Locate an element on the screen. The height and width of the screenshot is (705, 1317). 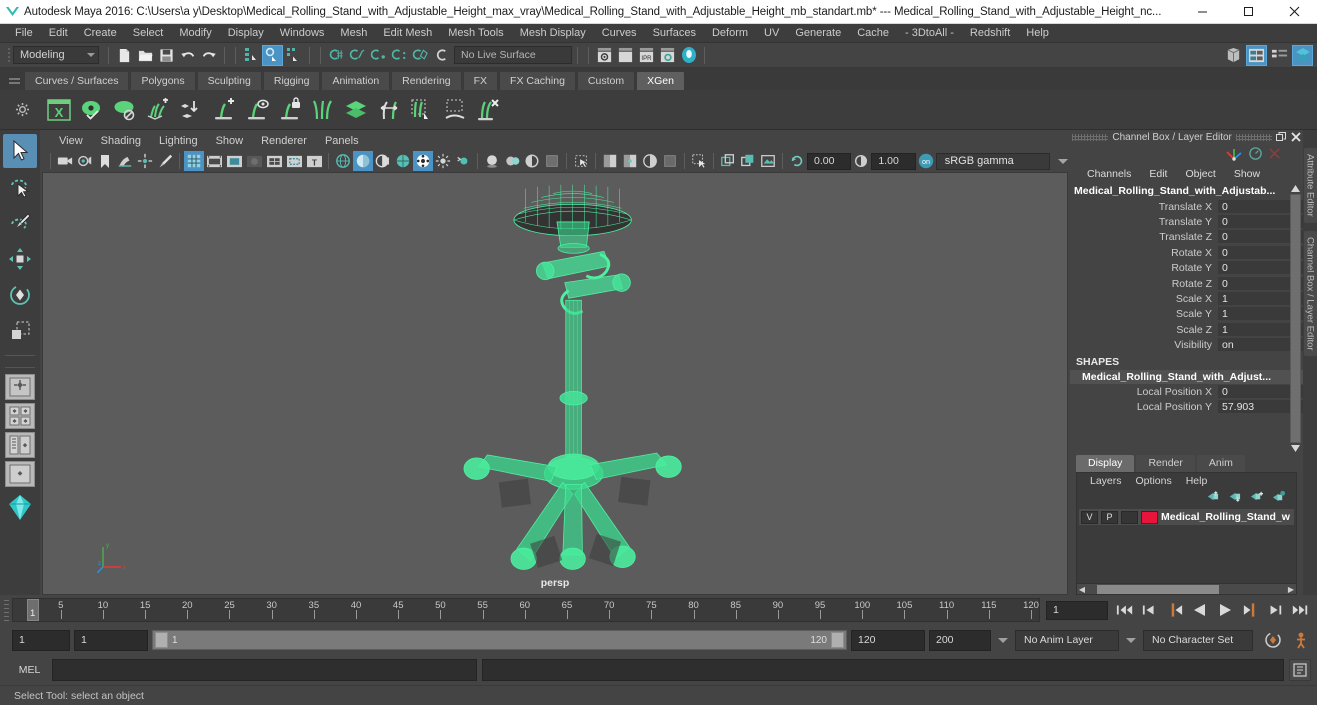
two-d-pan-zoom-icon is located at coordinates (145, 161).